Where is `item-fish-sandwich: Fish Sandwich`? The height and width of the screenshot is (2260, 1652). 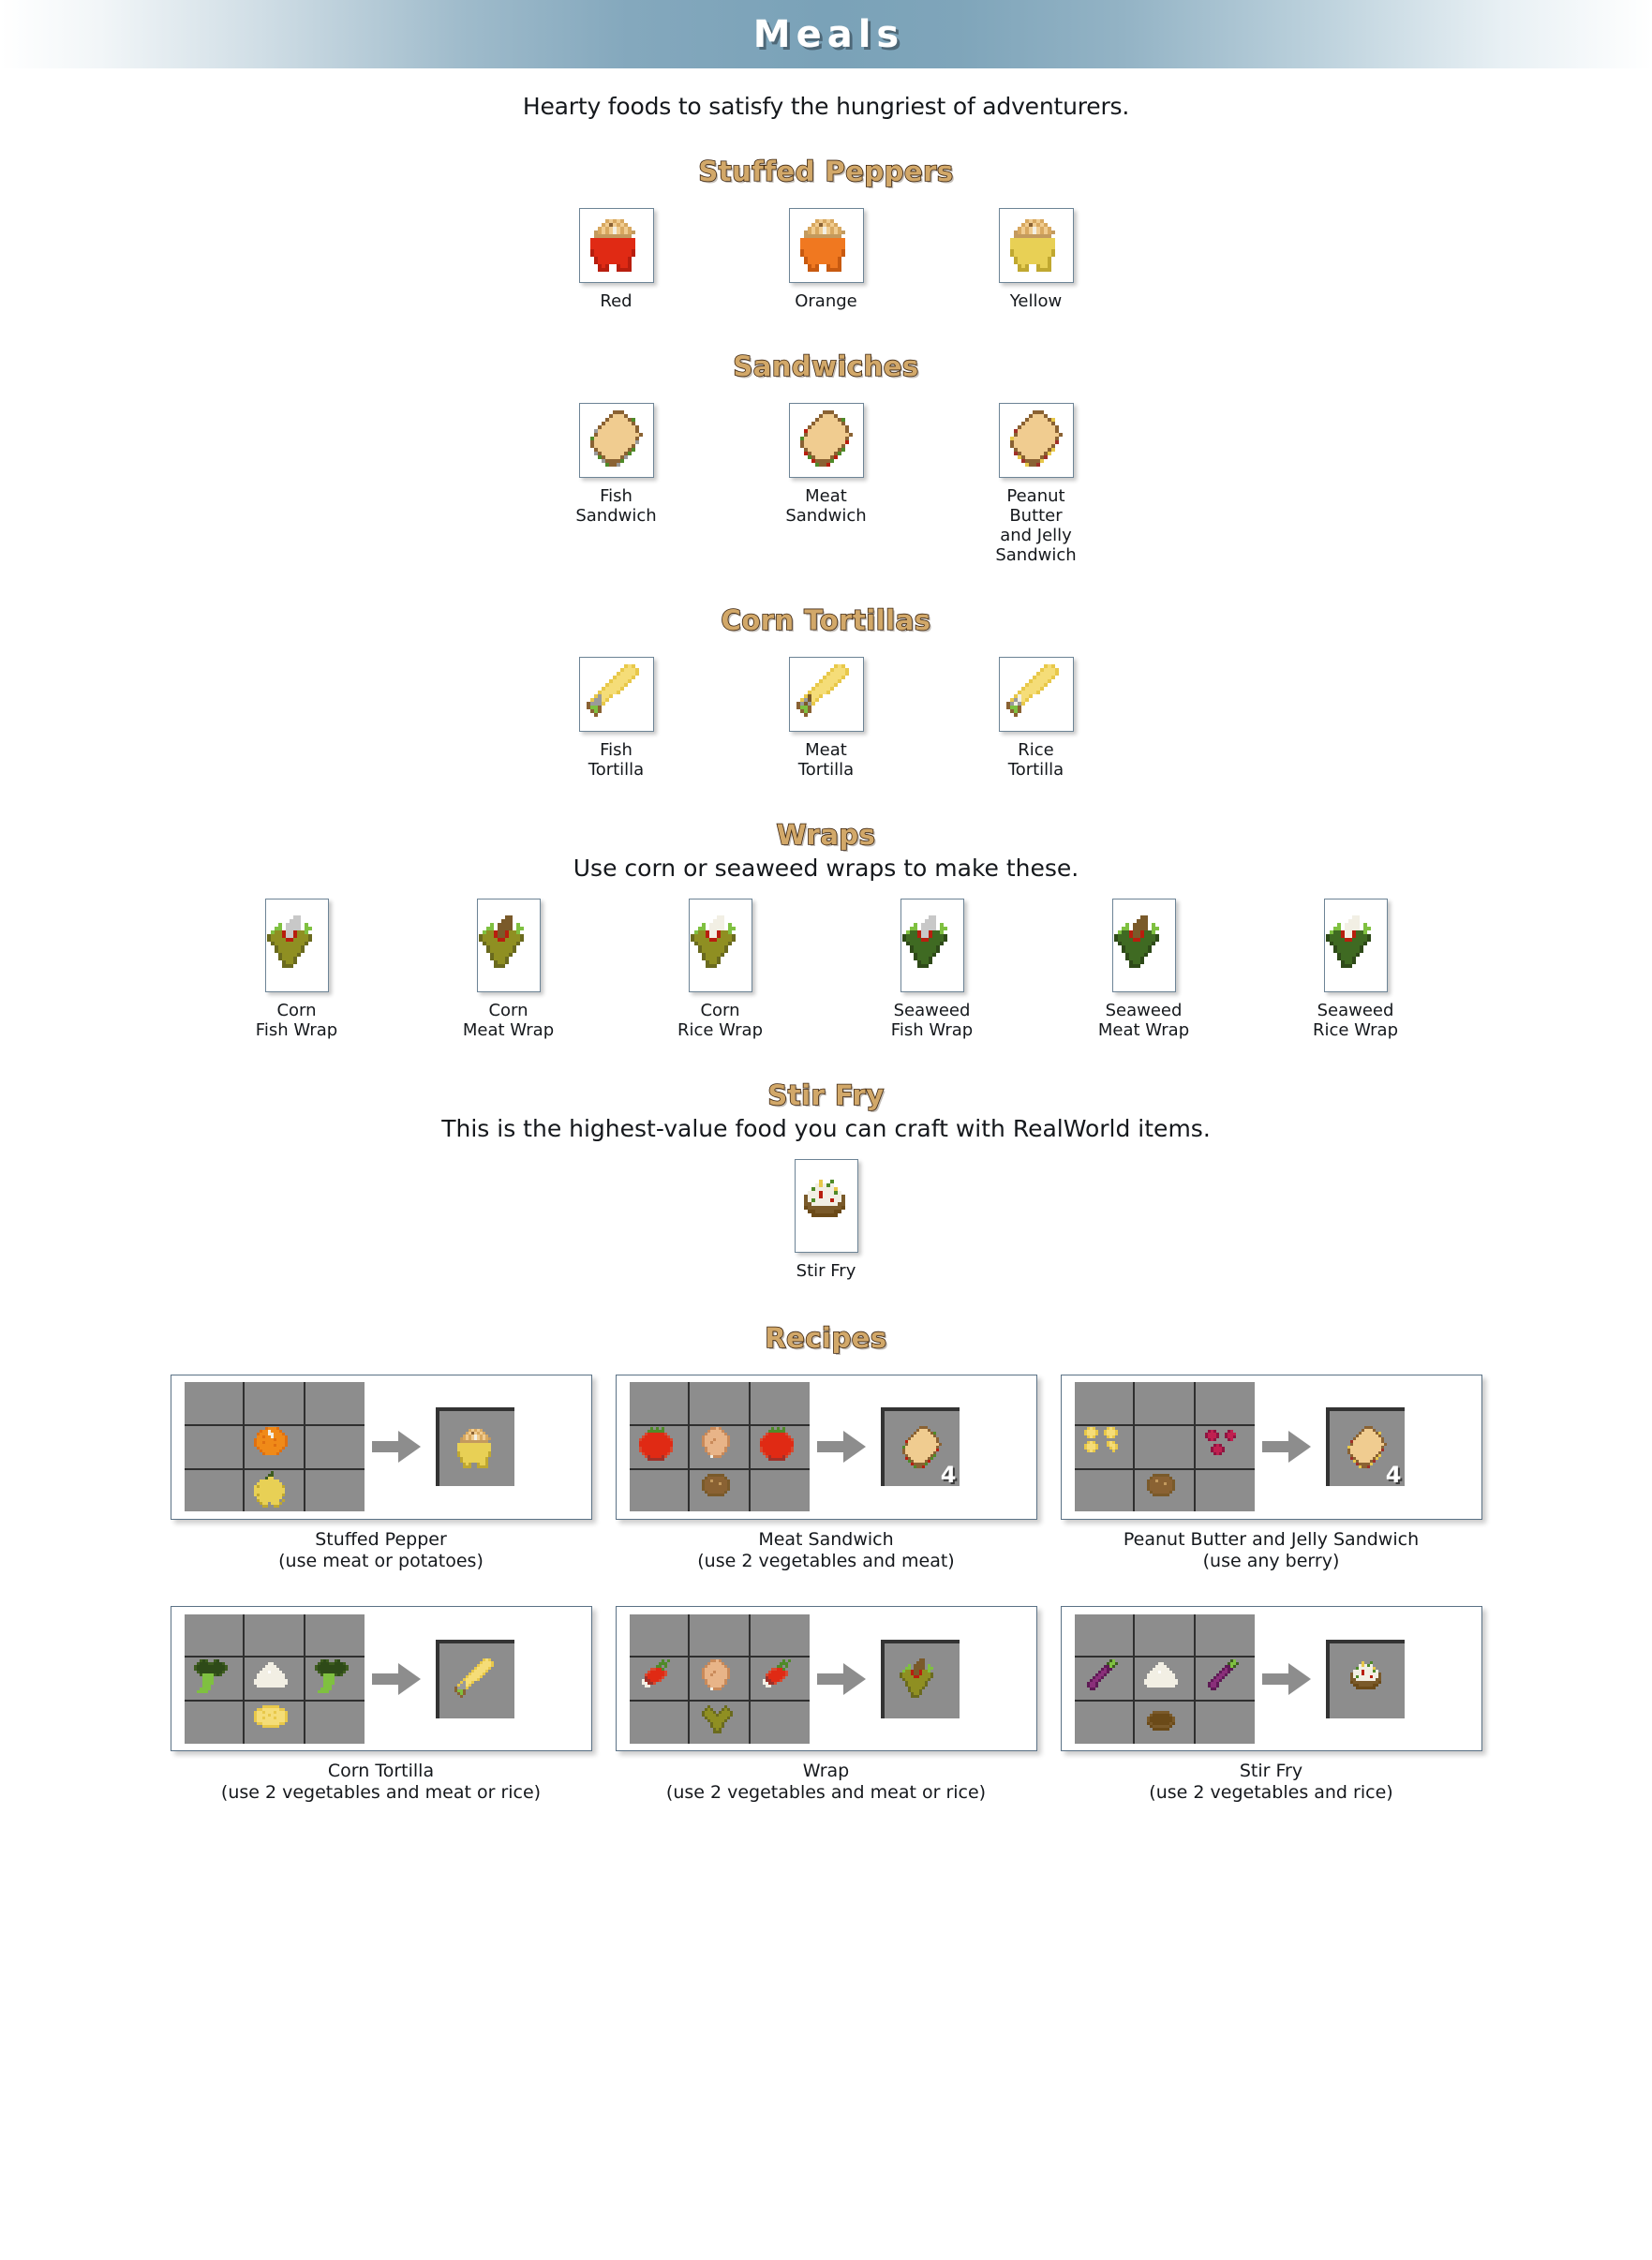 item-fish-sandwich: Fish Sandwich is located at coordinates (616, 464).